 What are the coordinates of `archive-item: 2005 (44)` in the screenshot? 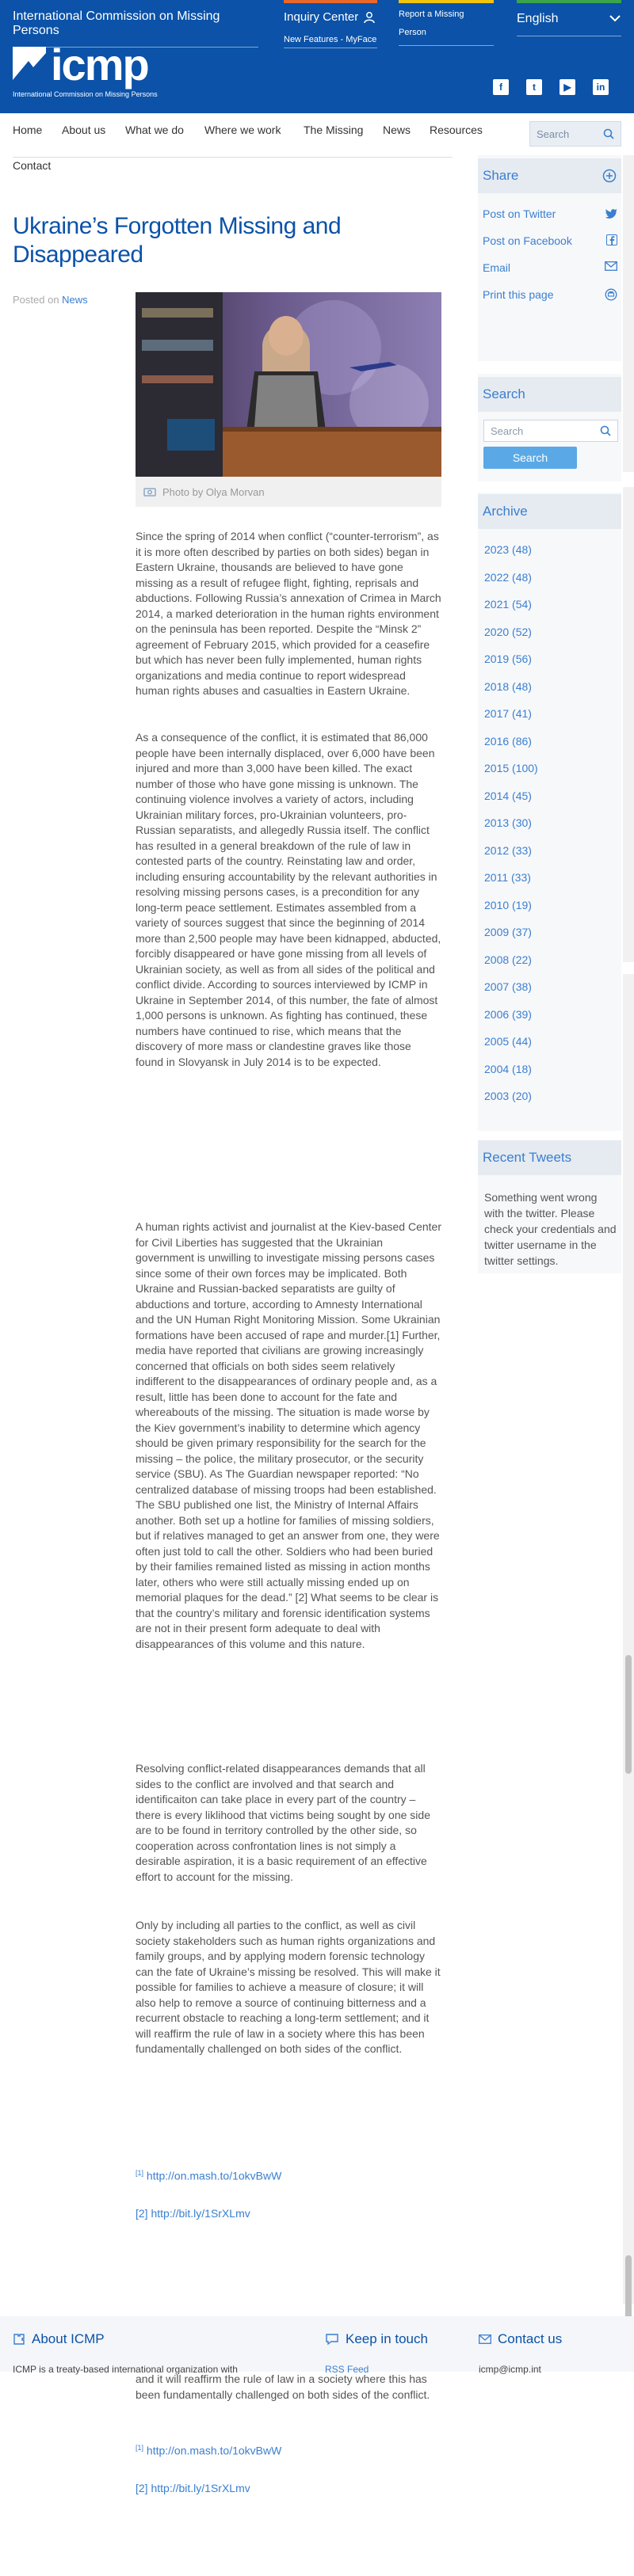 It's located at (508, 1041).